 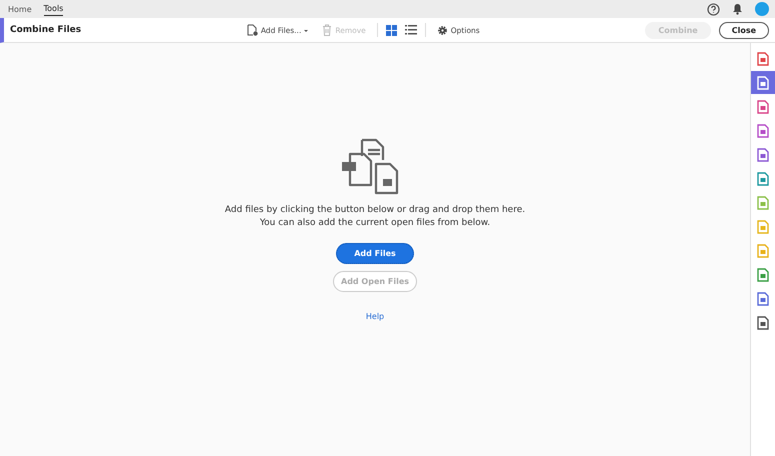 I want to click on help-link: Help, so click(x=375, y=316).